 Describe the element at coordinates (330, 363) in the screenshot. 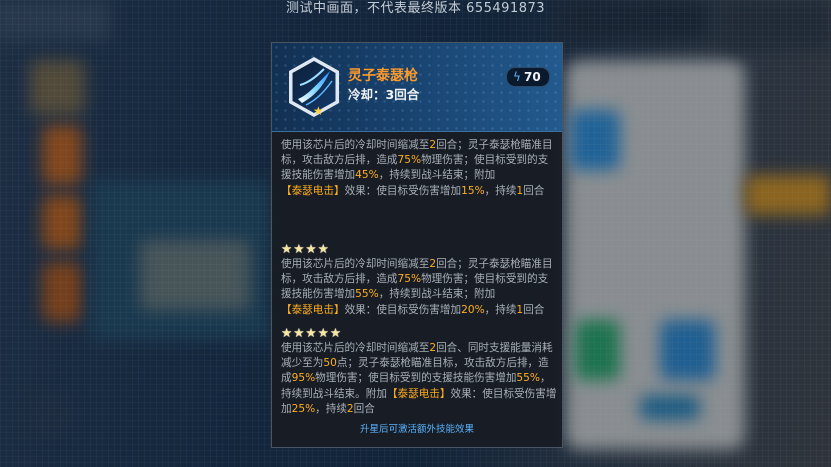

I see `highlighted-value: 50` at that location.